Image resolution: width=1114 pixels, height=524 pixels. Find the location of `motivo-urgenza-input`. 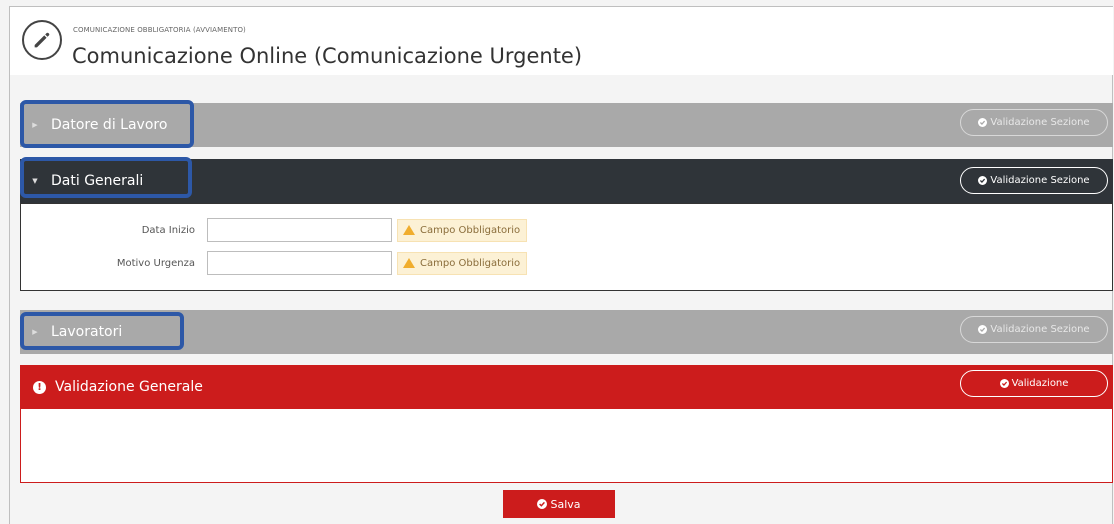

motivo-urgenza-input is located at coordinates (299, 263).